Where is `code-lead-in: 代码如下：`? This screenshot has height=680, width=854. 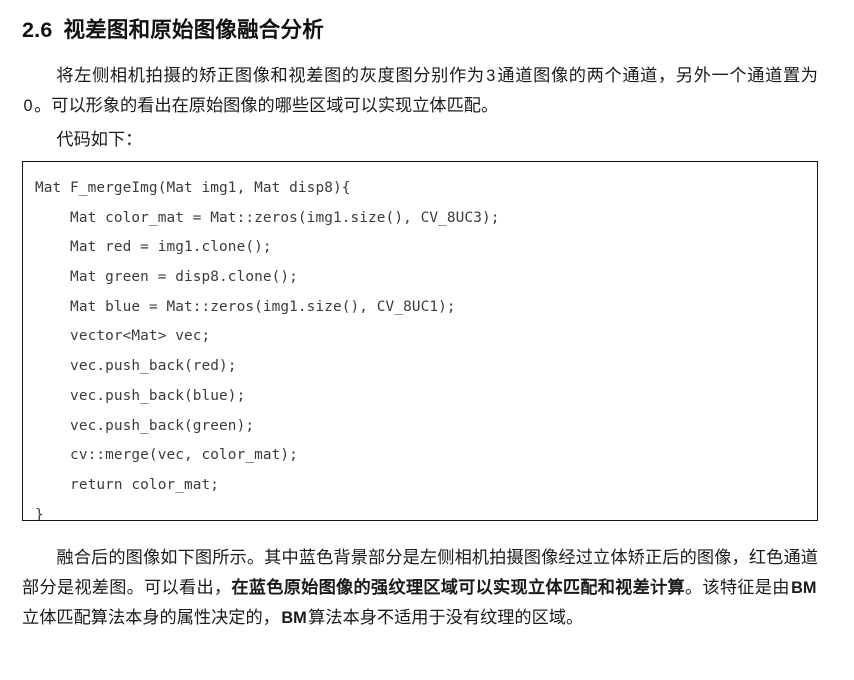 code-lead-in: 代码如下： is located at coordinates (99, 139).